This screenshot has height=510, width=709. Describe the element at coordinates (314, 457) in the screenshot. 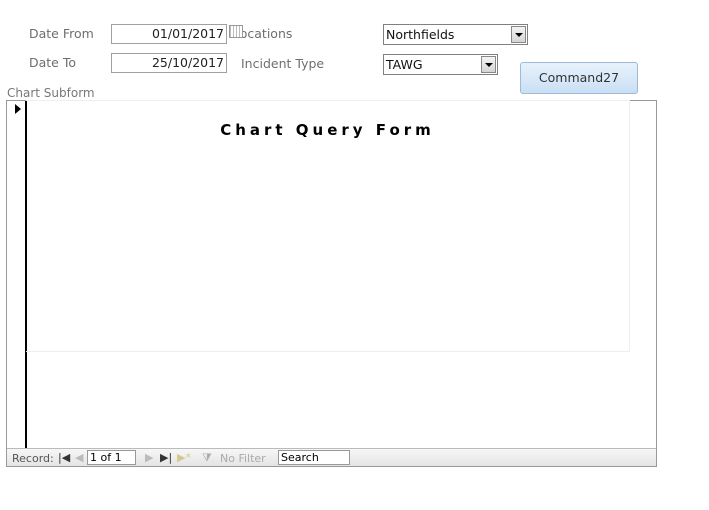

I see `search-input: Search` at that location.